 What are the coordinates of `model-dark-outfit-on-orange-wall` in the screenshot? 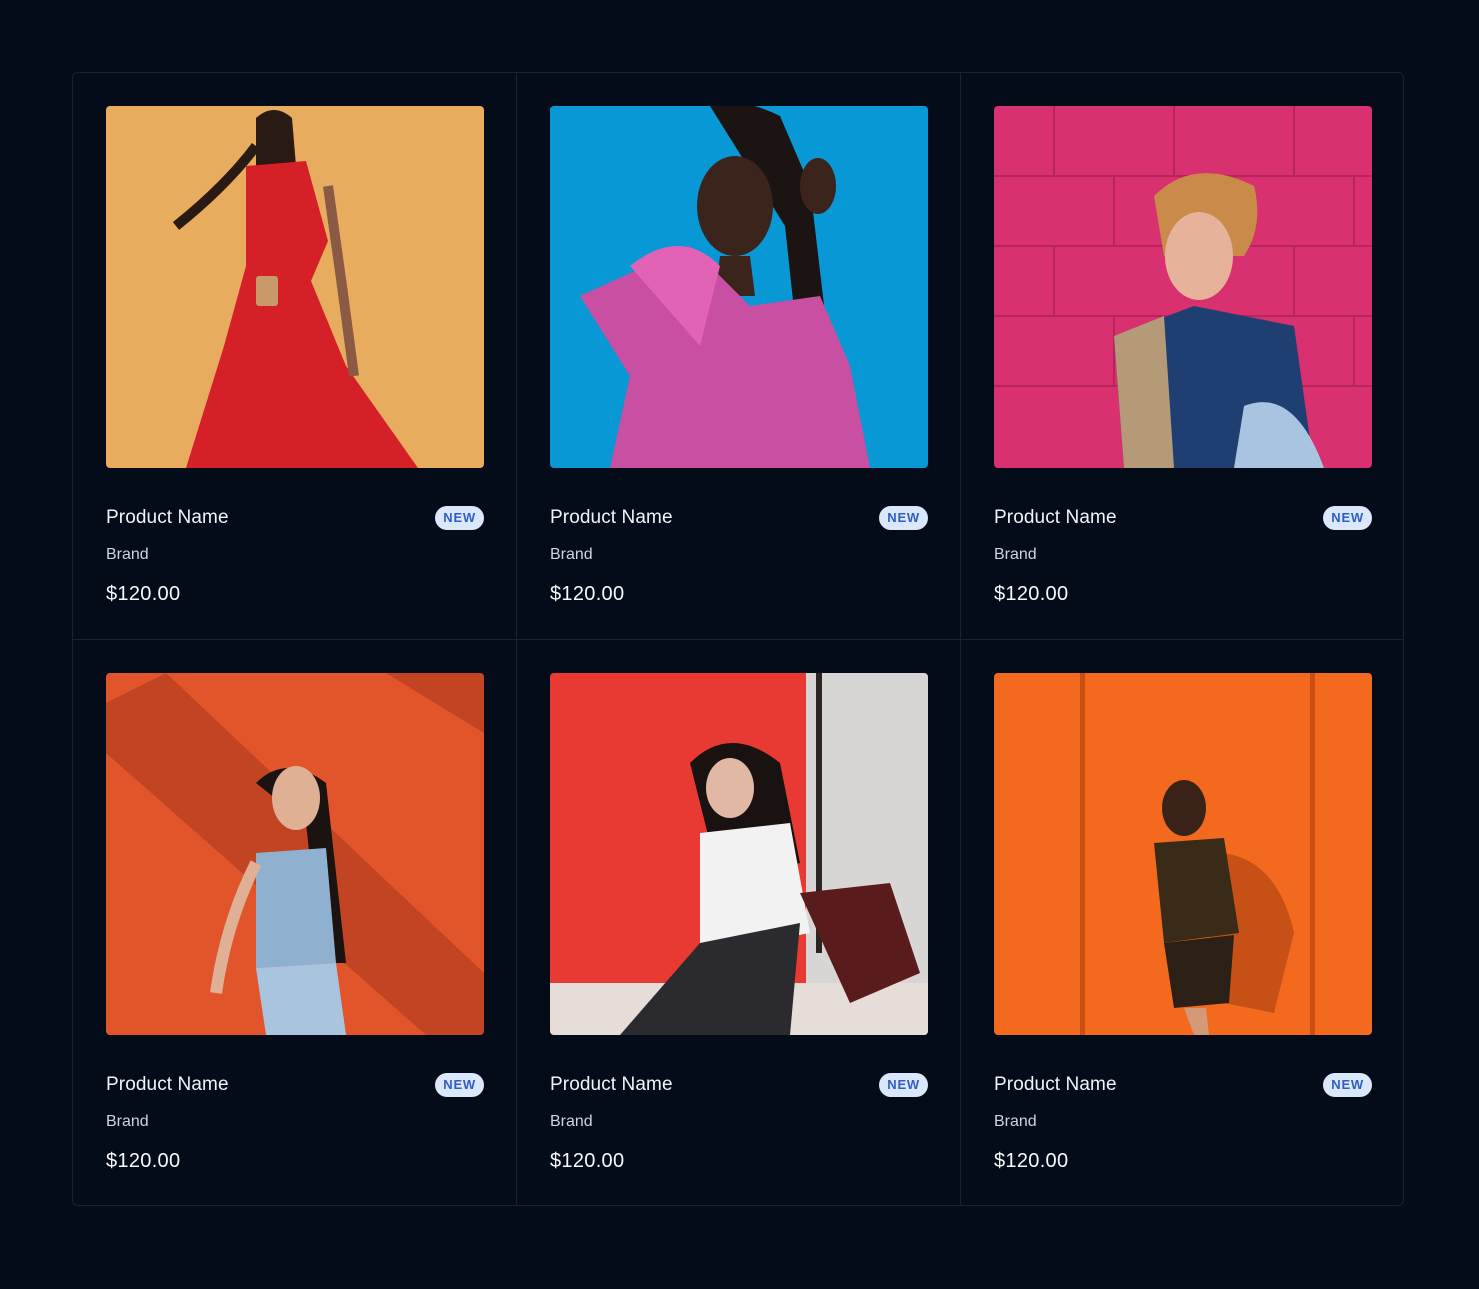 It's located at (1183, 854).